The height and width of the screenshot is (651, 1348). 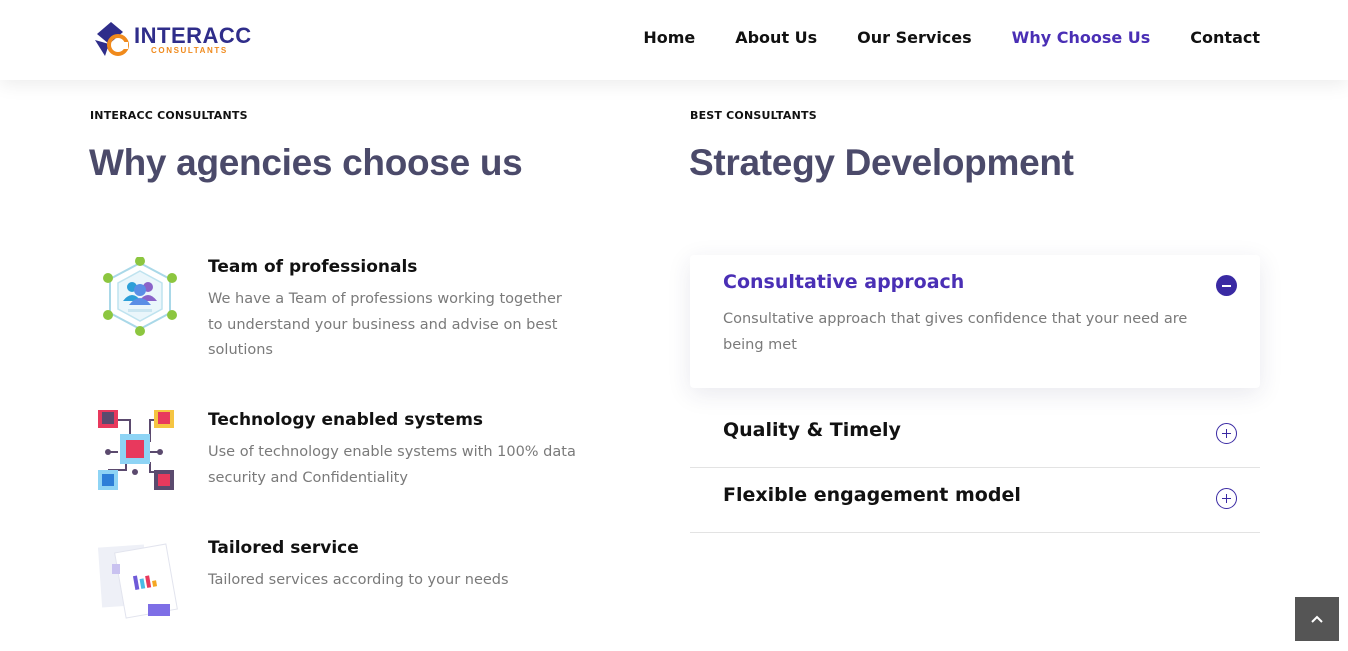 I want to click on nav-our-services: Our Services, so click(x=914, y=37).